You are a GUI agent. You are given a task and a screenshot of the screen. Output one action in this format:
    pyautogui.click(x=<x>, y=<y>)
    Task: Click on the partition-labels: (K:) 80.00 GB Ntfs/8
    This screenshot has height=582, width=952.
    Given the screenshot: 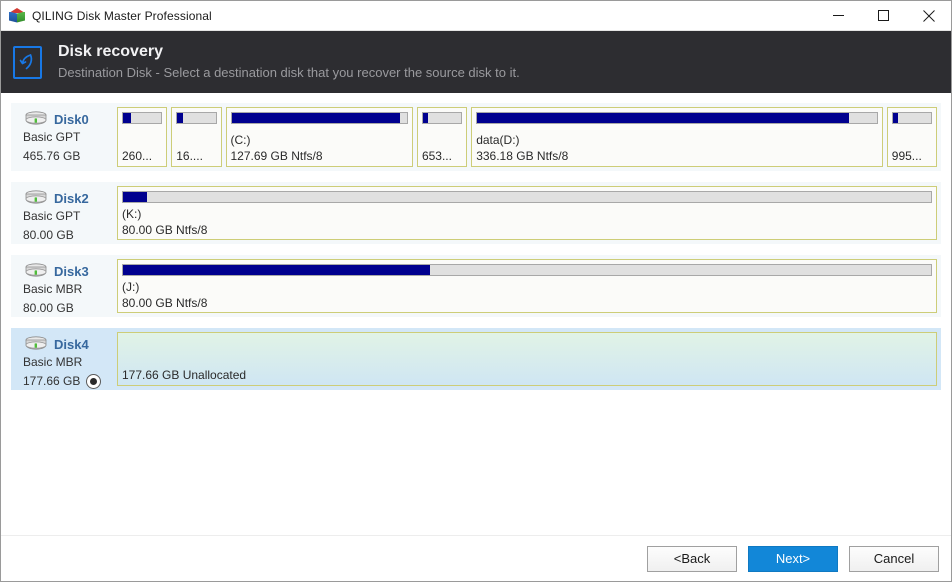 What is the action you would take?
    pyautogui.click(x=527, y=221)
    